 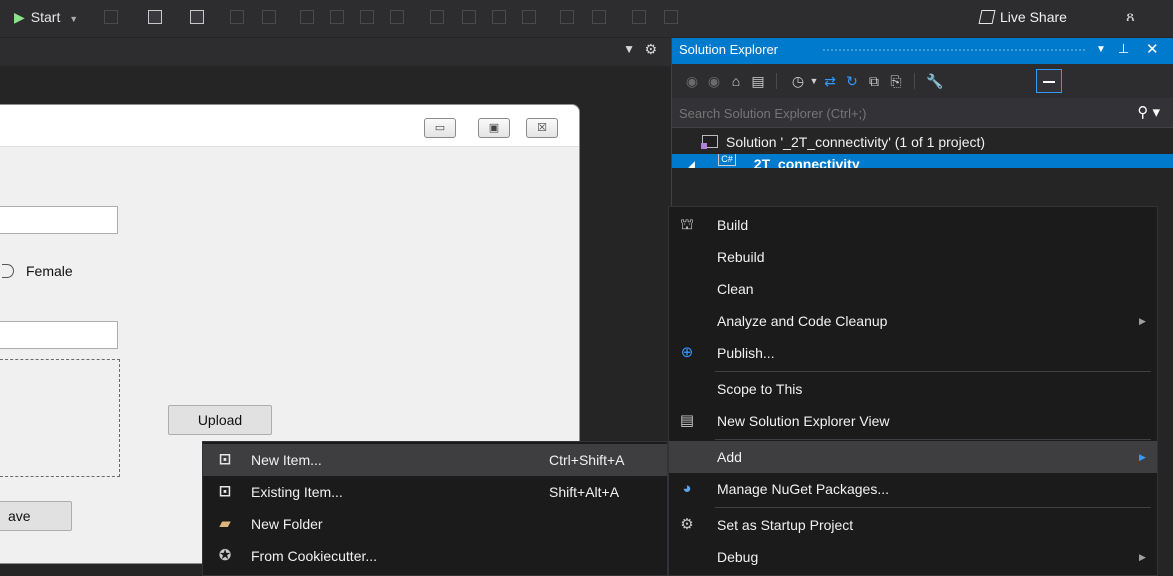 I want to click on close-panel-icon: ✕, so click(x=1152, y=49).